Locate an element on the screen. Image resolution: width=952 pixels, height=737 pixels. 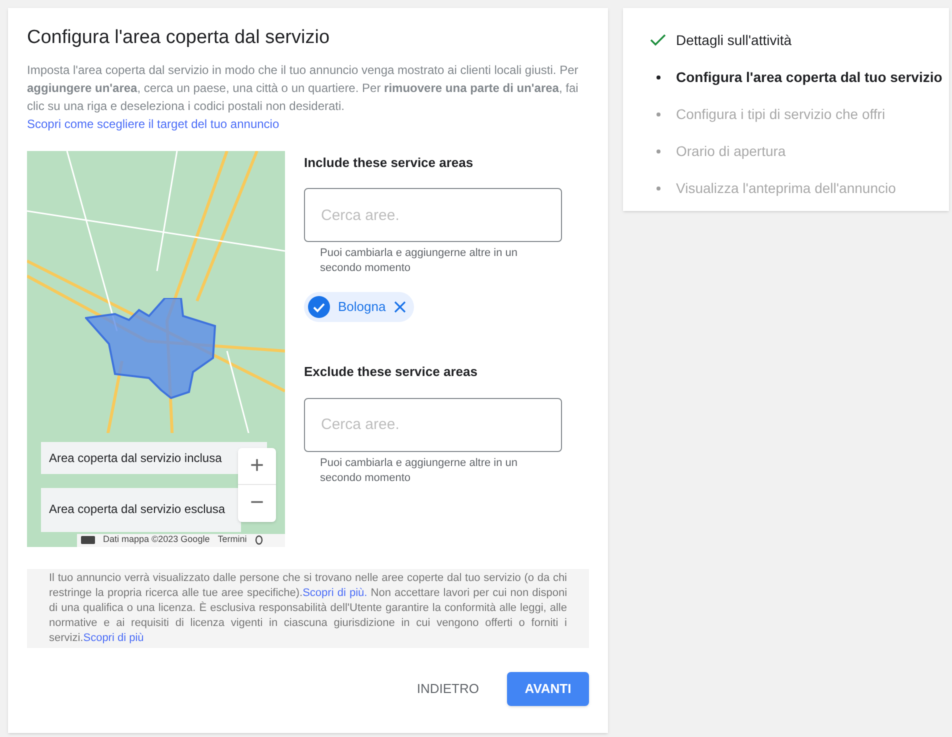
section-heading: Include these service areas is located at coordinates (389, 163).